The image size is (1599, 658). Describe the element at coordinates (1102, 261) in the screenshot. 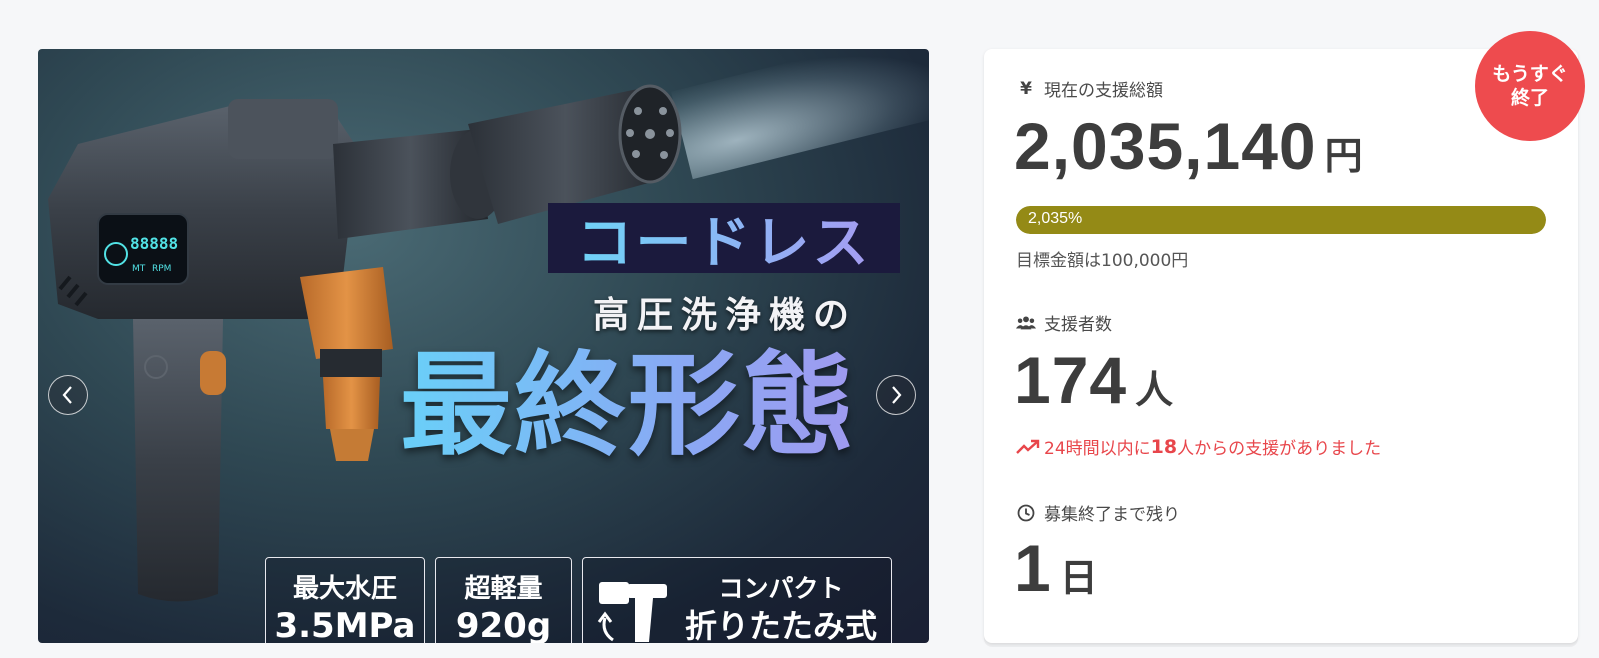

I see `goal-amount: 目標金額は100,000円` at that location.